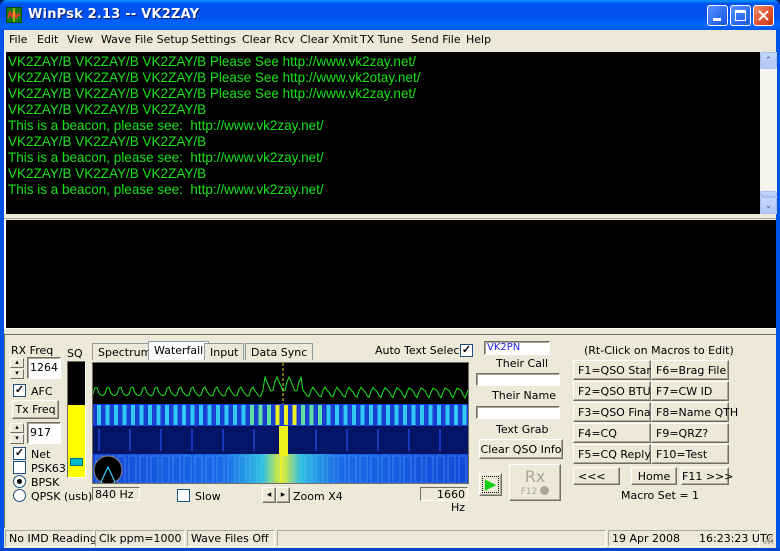 This screenshot has height=551, width=780. I want to click on receive-scrollbar: ⌃ ⌄, so click(768, 133).